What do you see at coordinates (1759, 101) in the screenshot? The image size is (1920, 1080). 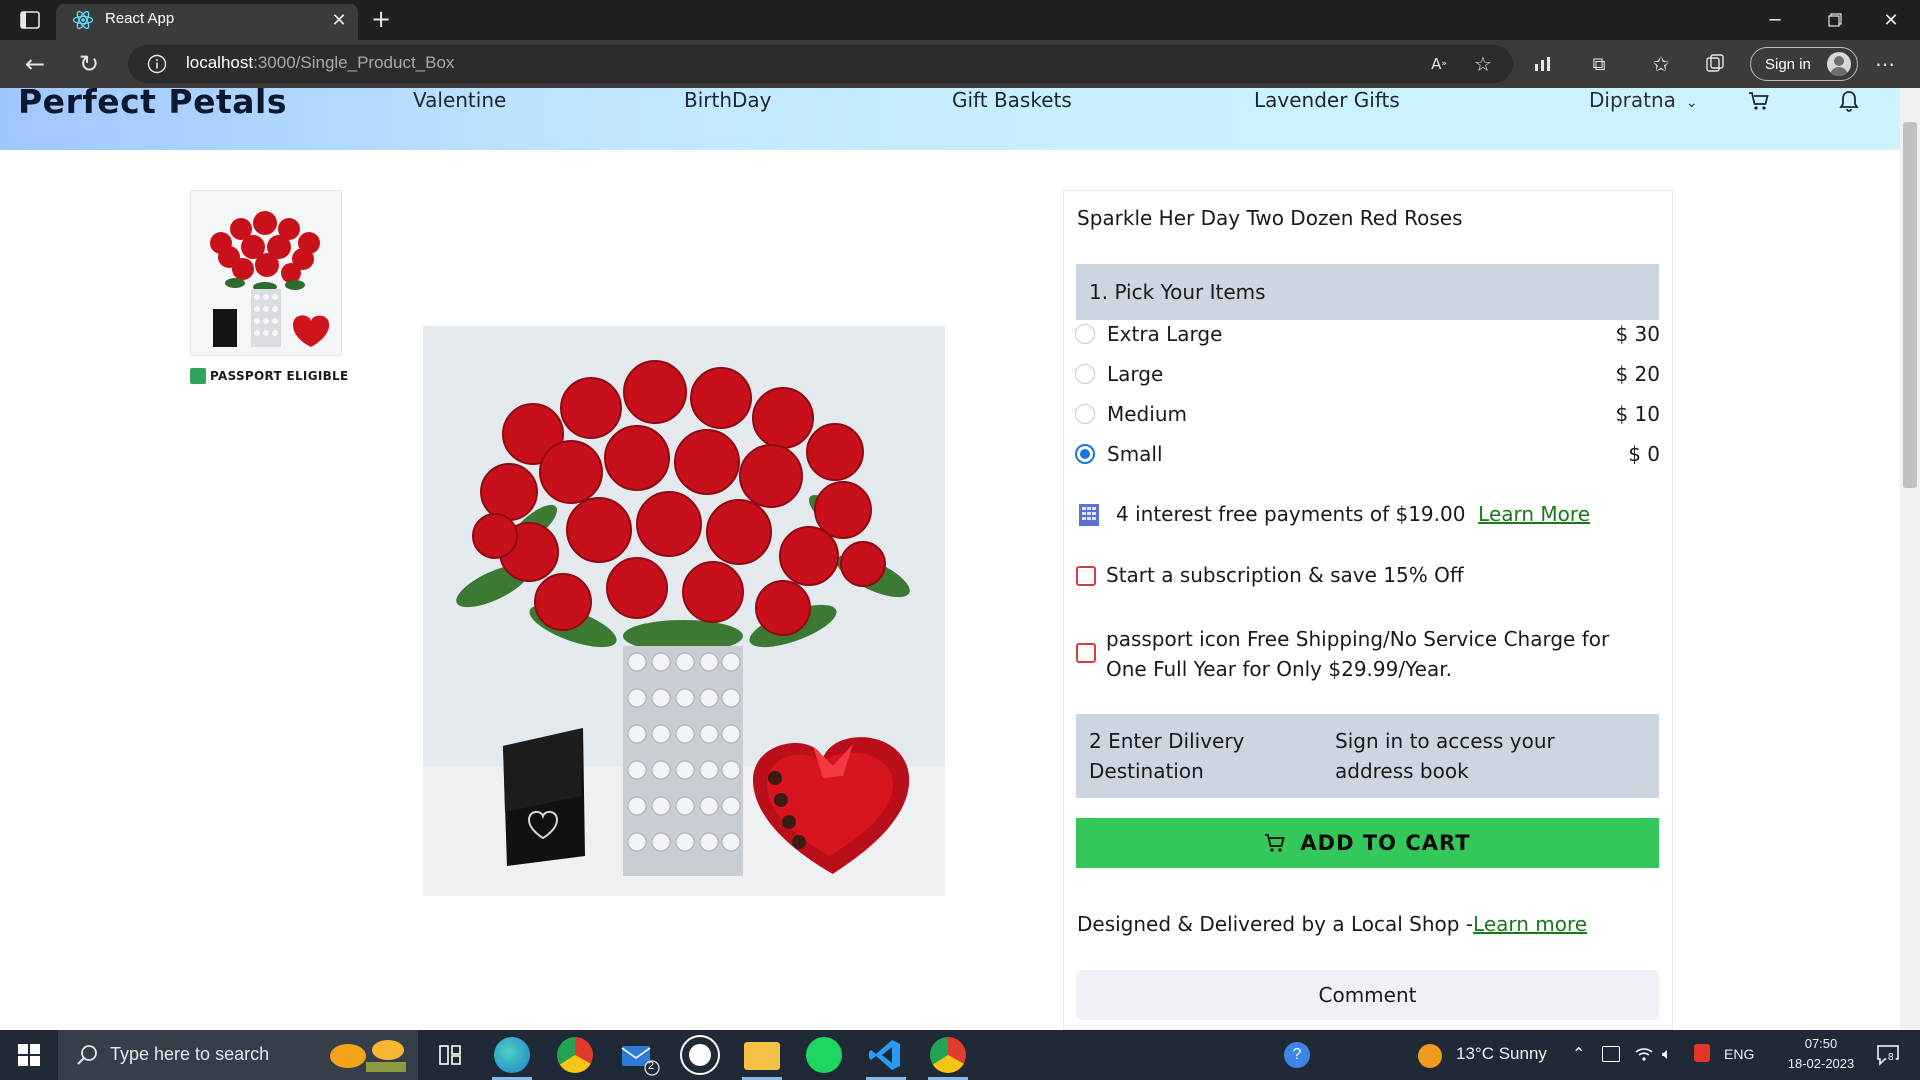 I see `cart-icon` at bounding box center [1759, 101].